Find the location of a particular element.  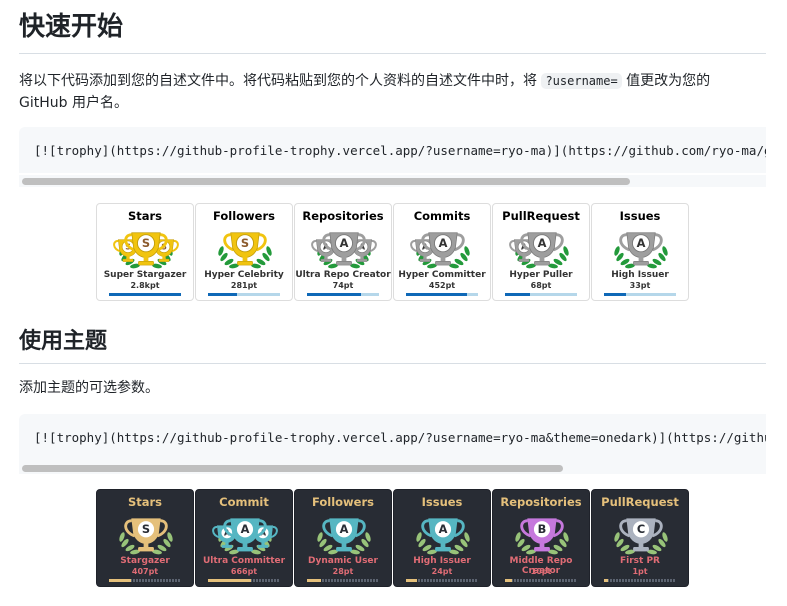

code-scrollbar-theme is located at coordinates (392, 468).